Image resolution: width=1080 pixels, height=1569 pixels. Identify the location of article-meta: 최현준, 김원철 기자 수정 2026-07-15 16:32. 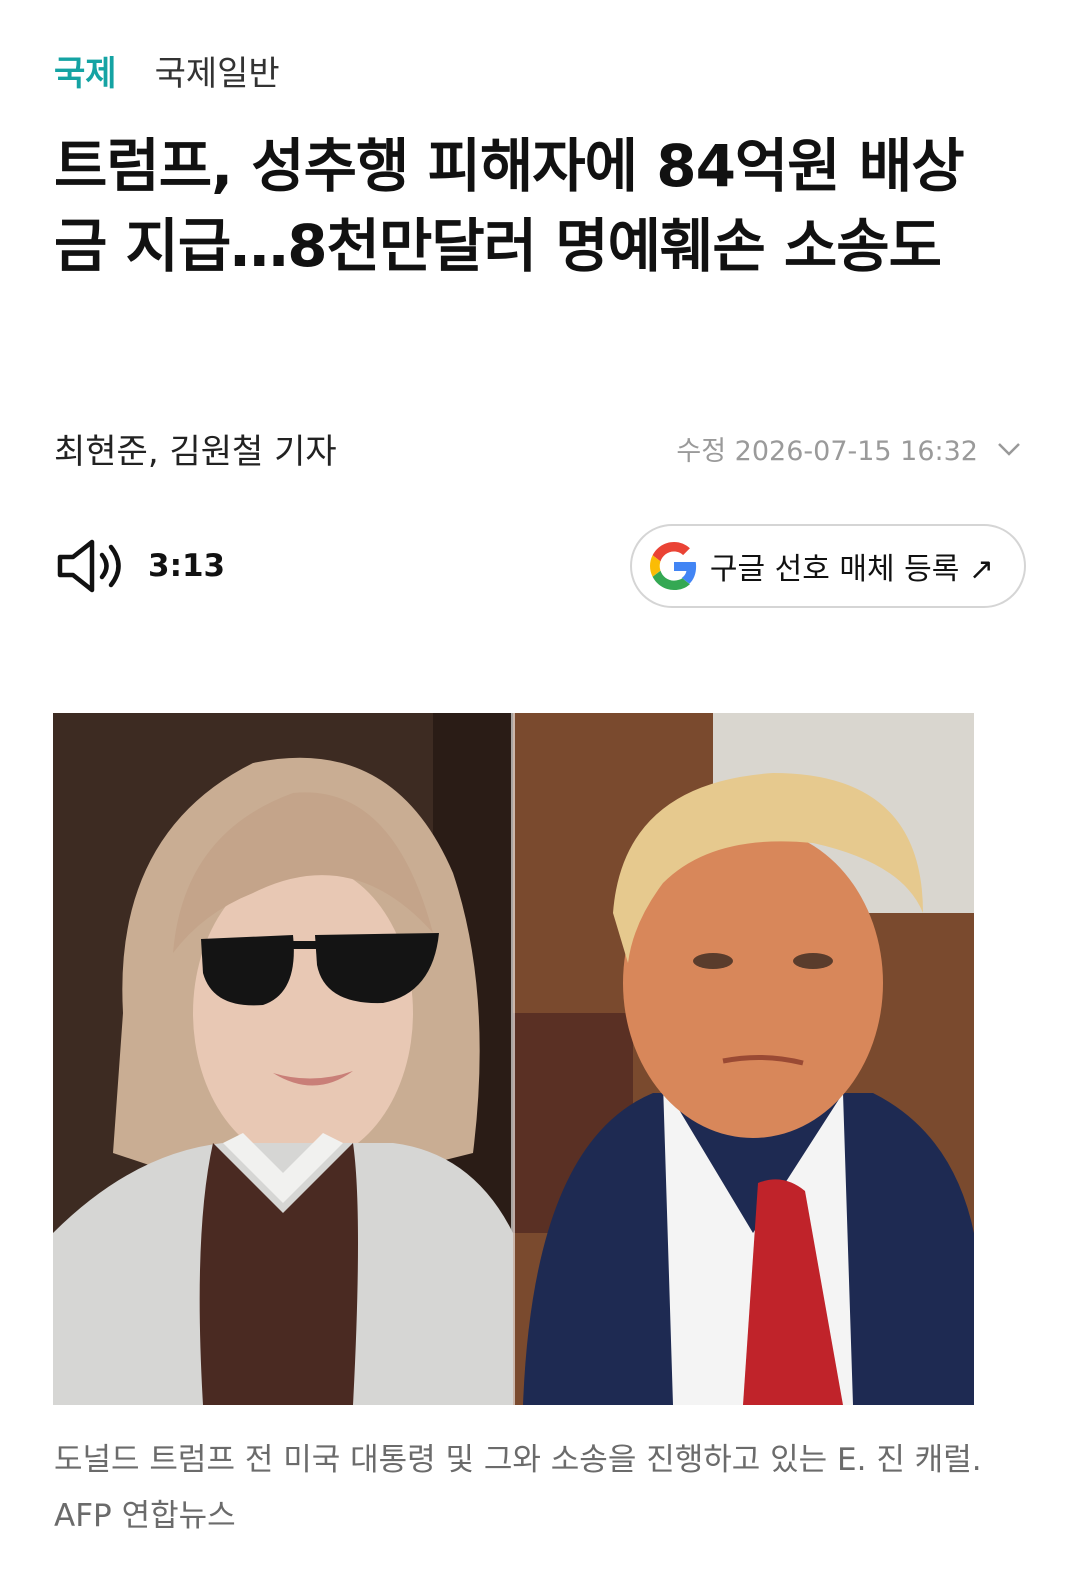
(539, 448).